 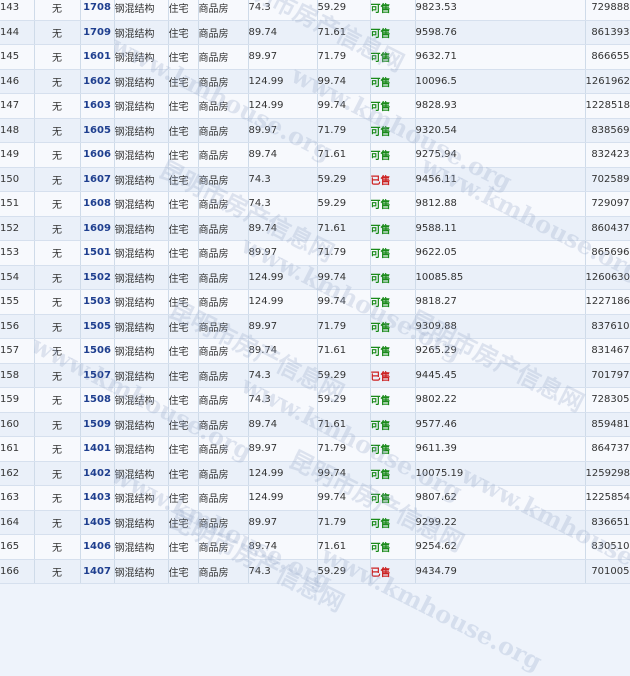 What do you see at coordinates (97, 498) in the screenshot?
I see `room-number-link: 1403` at bounding box center [97, 498].